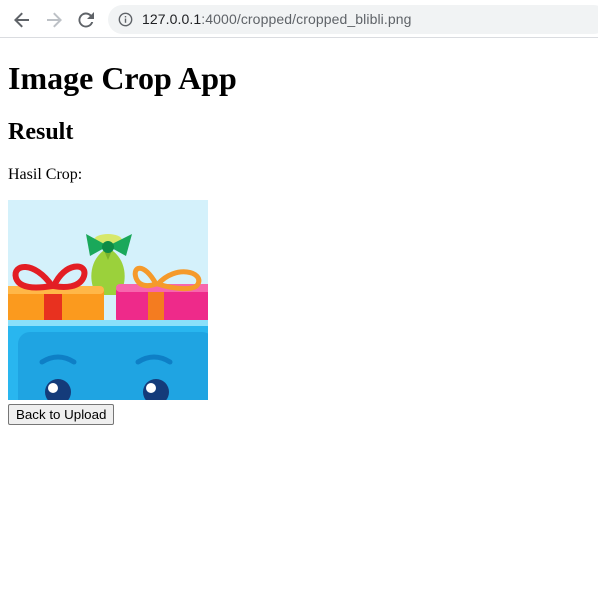  I want to click on reload-icon, so click(86, 20).